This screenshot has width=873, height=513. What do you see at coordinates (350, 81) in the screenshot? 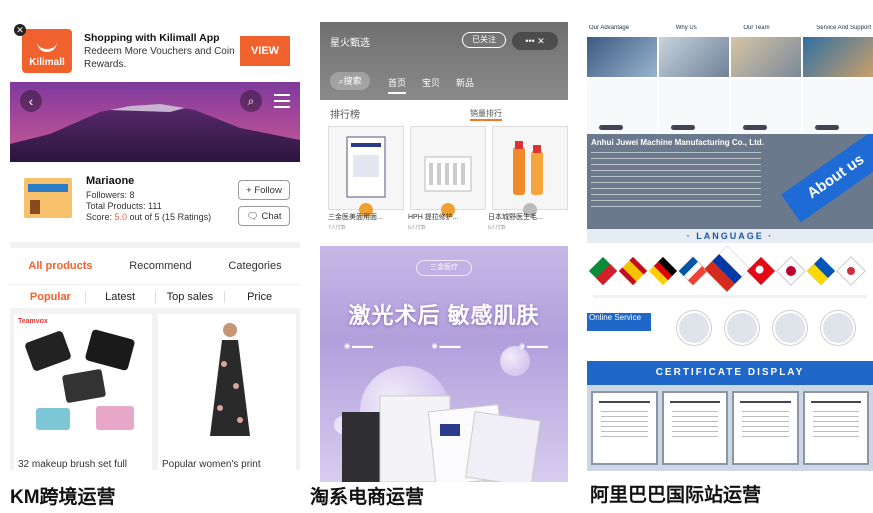
I see `search-button: ⌕搜索` at bounding box center [350, 81].